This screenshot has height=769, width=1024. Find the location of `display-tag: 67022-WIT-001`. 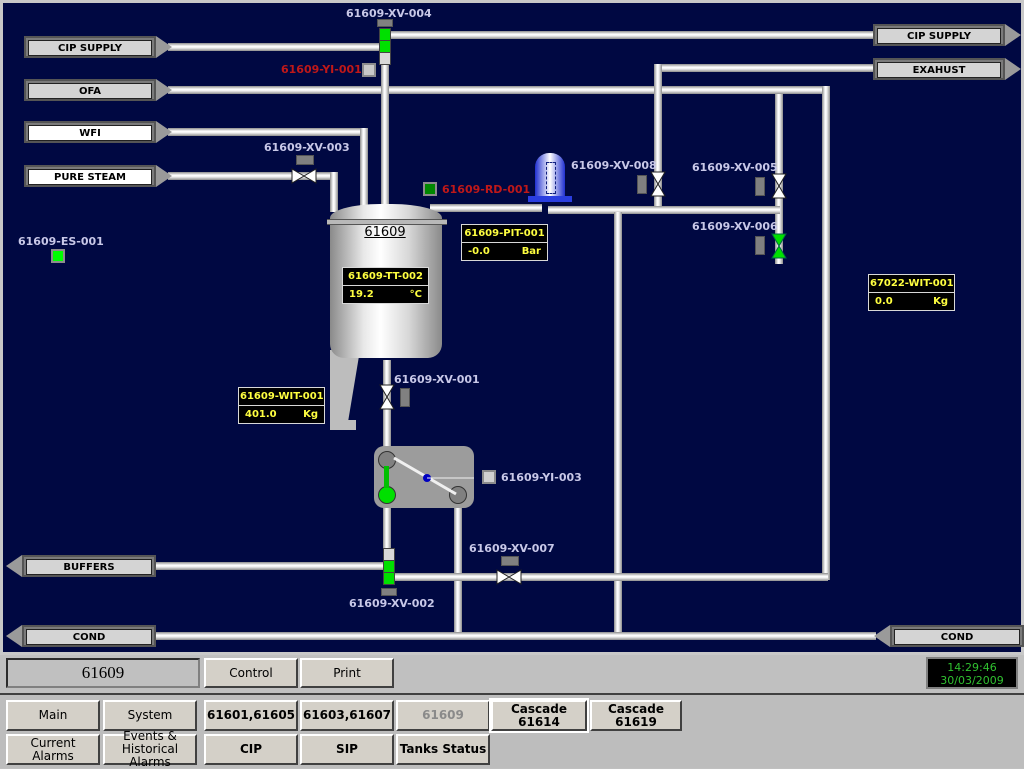

display-tag: 67022-WIT-001 is located at coordinates (911, 284).